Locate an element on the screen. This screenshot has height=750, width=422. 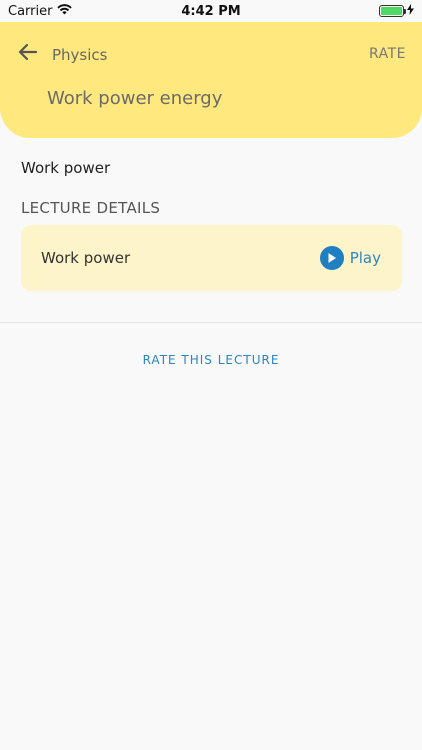
lecture-card-title: Work power is located at coordinates (86, 258).